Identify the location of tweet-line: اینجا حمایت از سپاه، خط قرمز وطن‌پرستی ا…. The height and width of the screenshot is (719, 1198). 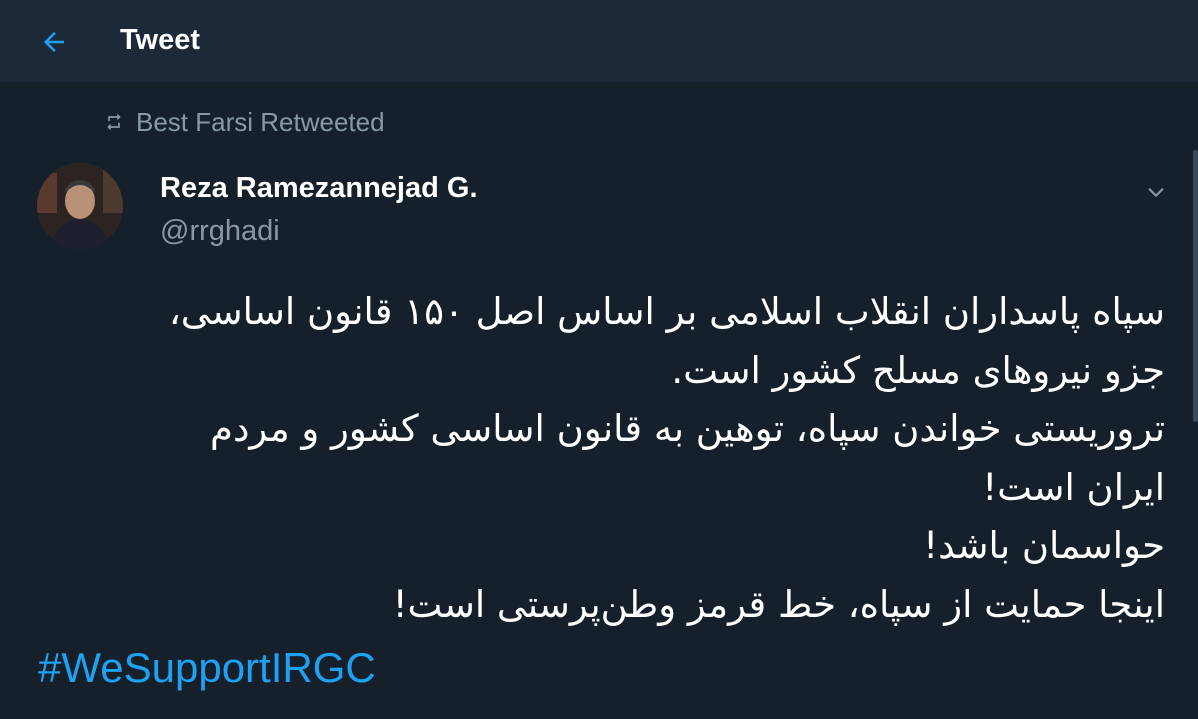
(778, 604).